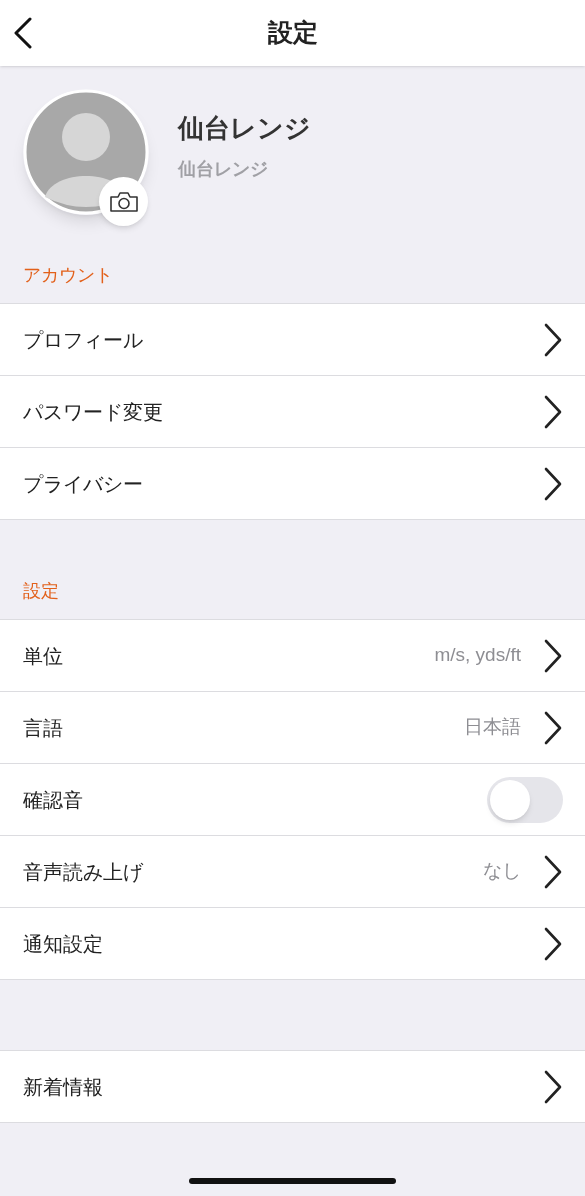  I want to click on settings-row: 新着情報, so click(292, 1087).